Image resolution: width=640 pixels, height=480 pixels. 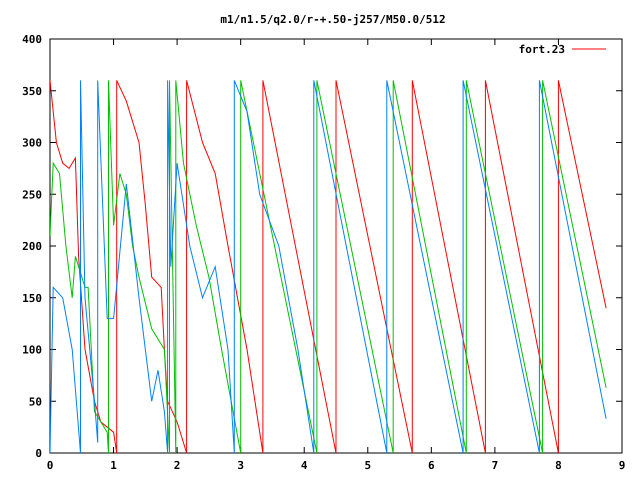 I want to click on x-tick-label: 8, so click(x=558, y=465).